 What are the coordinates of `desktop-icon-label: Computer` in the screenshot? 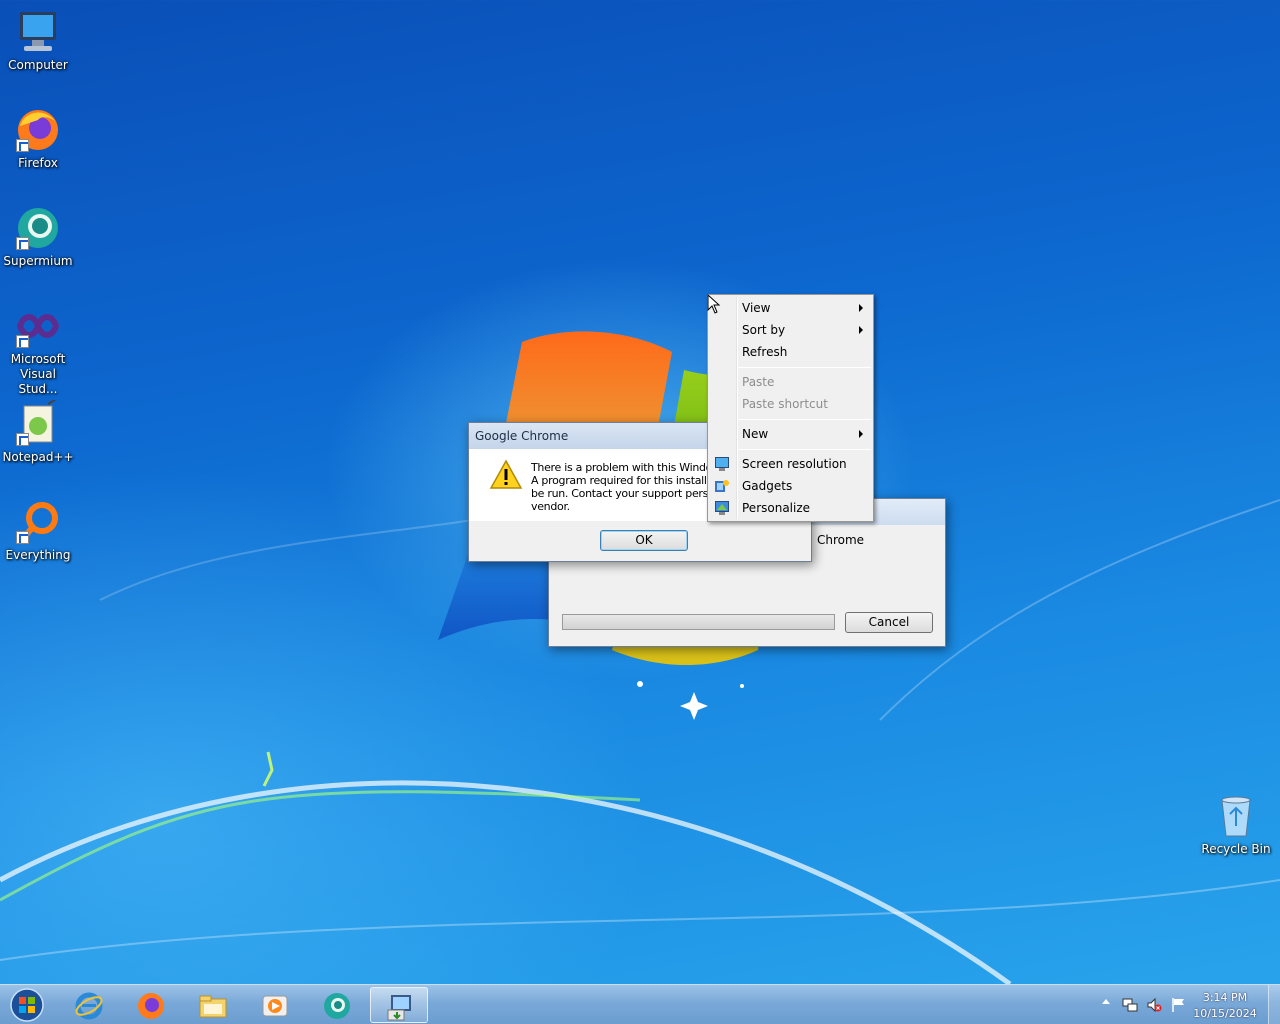 It's located at (38, 65).